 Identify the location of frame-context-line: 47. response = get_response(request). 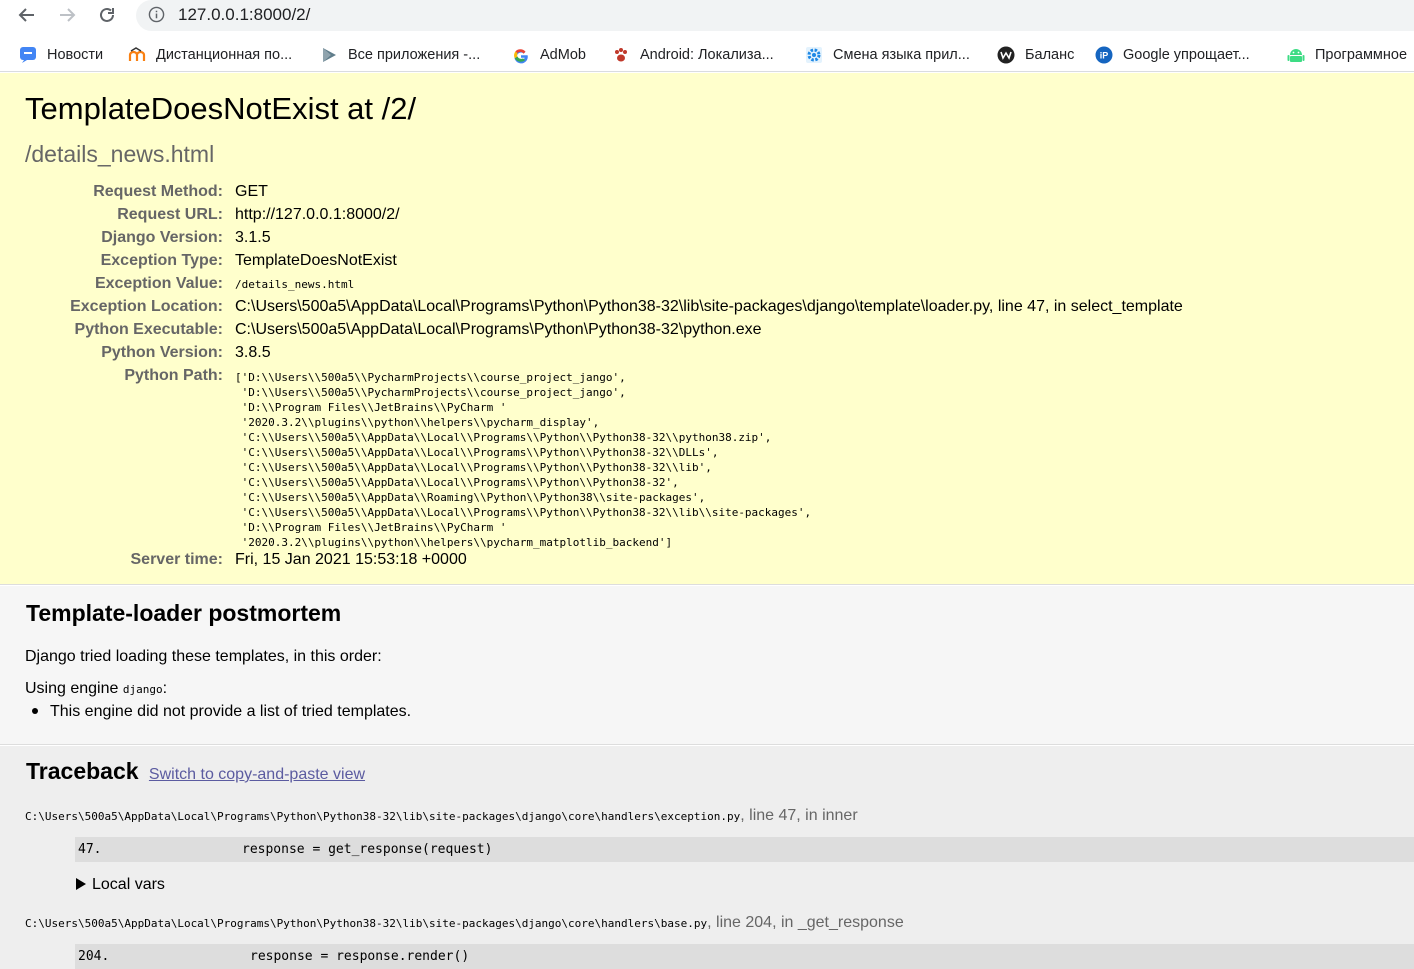
(744, 849).